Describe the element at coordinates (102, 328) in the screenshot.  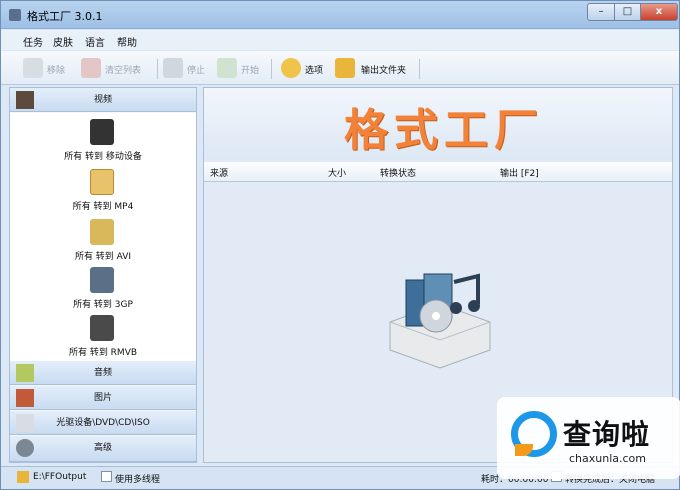
I see `rmvb-icon` at that location.